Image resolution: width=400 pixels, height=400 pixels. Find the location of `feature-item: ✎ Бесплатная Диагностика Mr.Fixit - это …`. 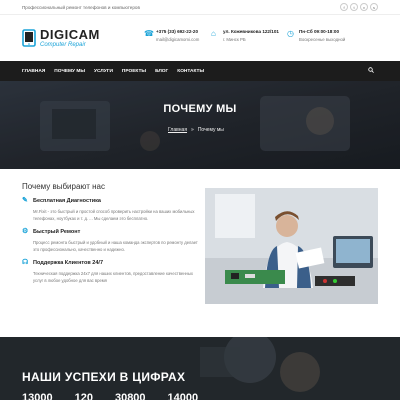

feature-item: ✎ Бесплатная Диагностика Mr.Fixit - это … is located at coordinates (110, 209).